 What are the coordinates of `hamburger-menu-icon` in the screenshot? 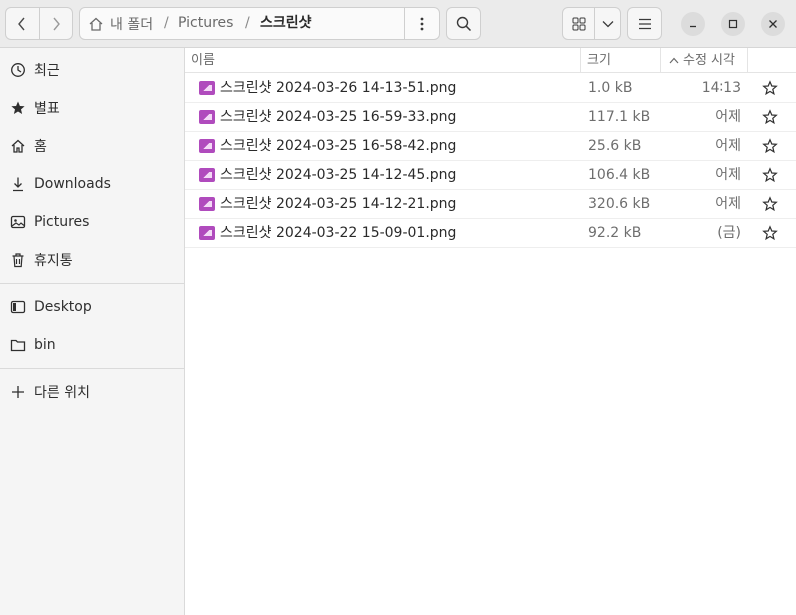 It's located at (644, 23).